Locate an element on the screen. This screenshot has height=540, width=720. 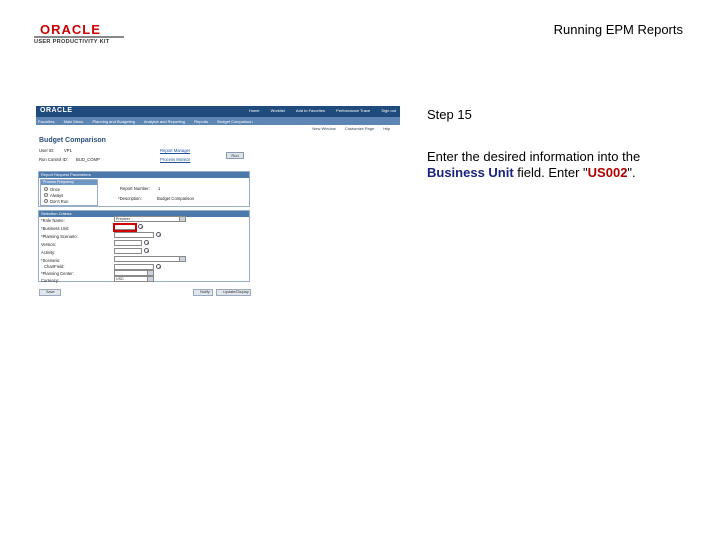
instruction-text-1: Enter the desired information into the is located at coordinates (534, 156).